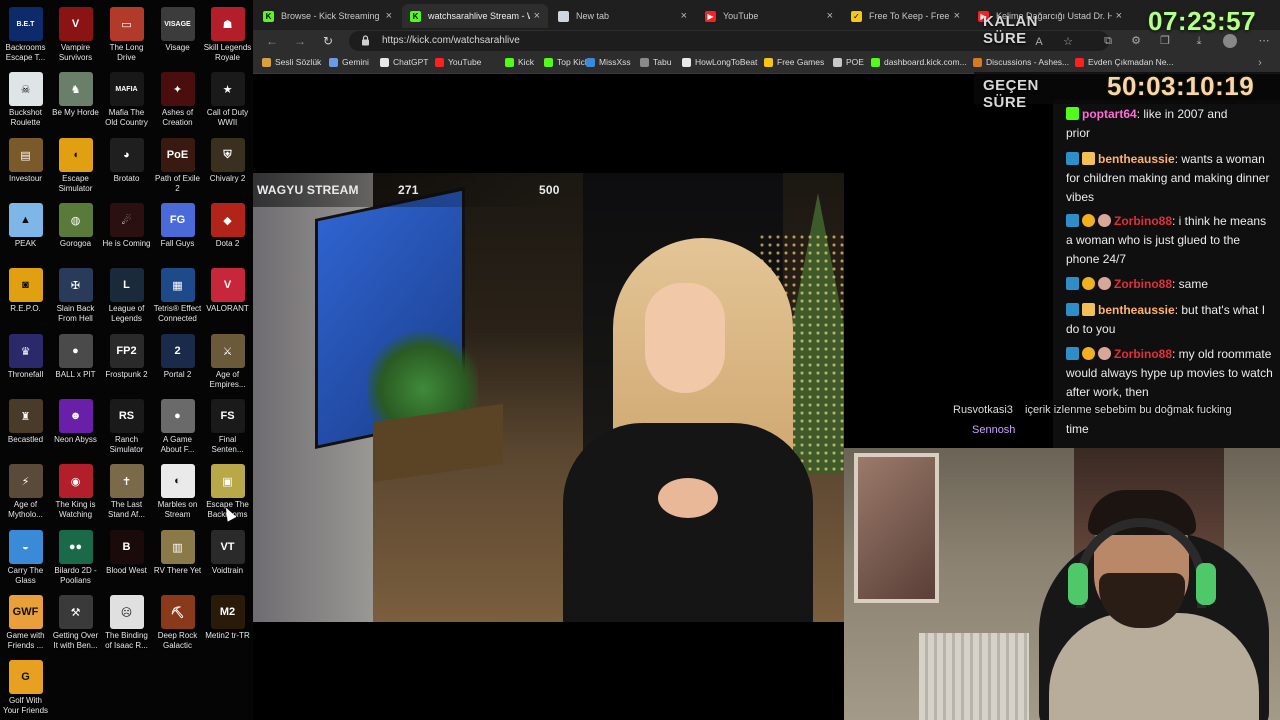 This screenshot has height=720, width=1280. Describe the element at coordinates (75, 35) in the screenshot. I see `desktop-shortcut: V Vampire Survivors` at that location.